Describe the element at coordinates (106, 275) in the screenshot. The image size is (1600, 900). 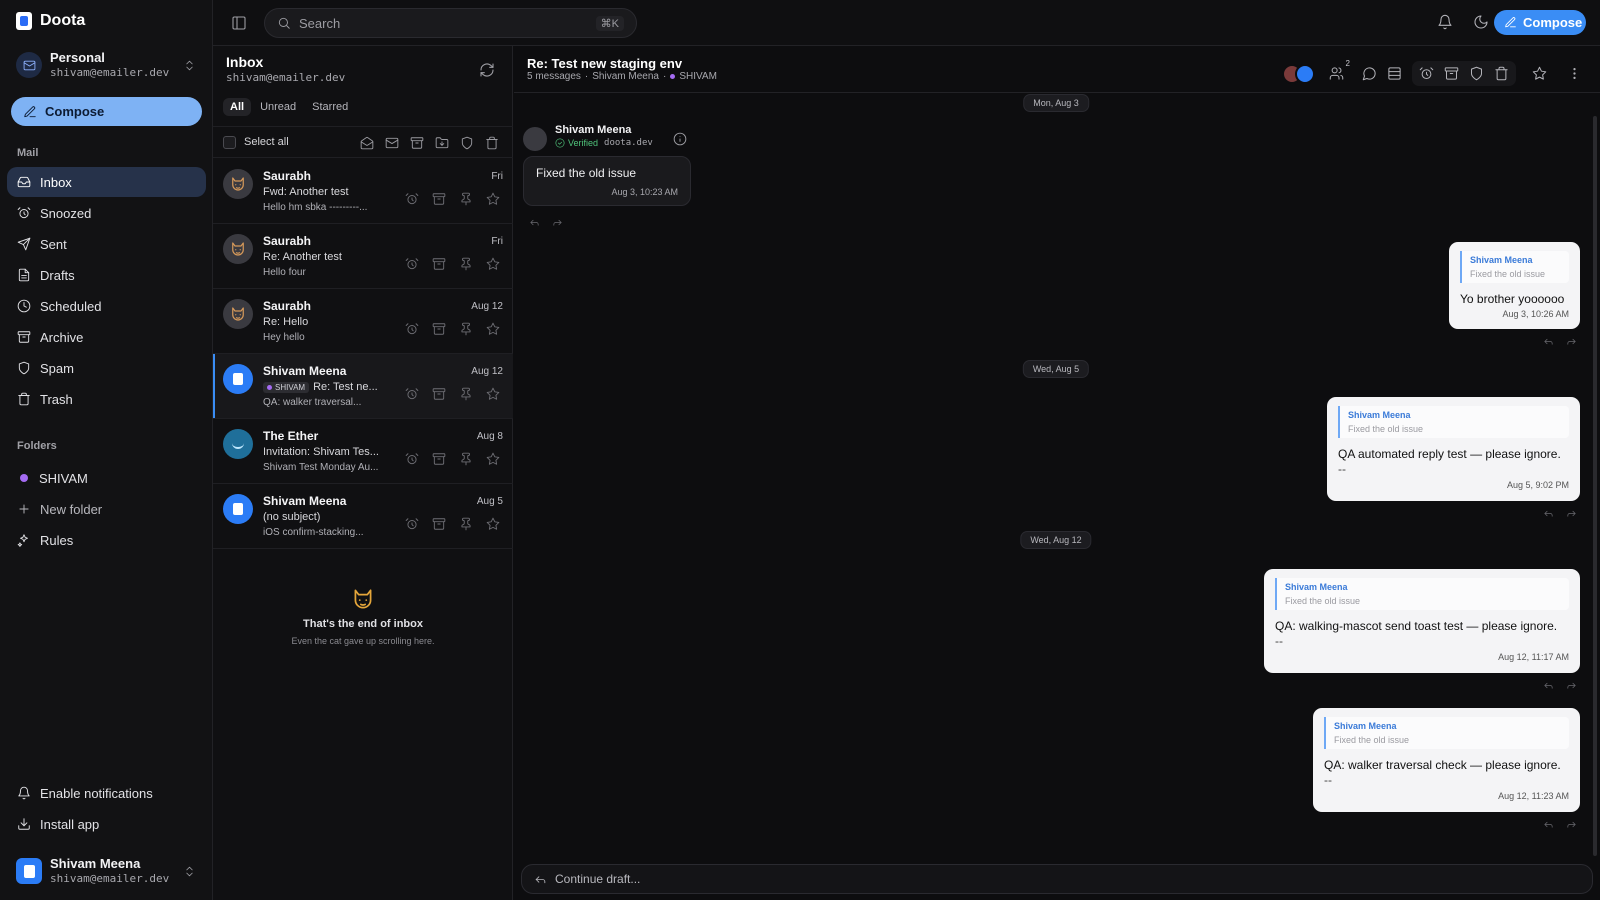
I see `sidebar-item-drafts: Drafts` at that location.